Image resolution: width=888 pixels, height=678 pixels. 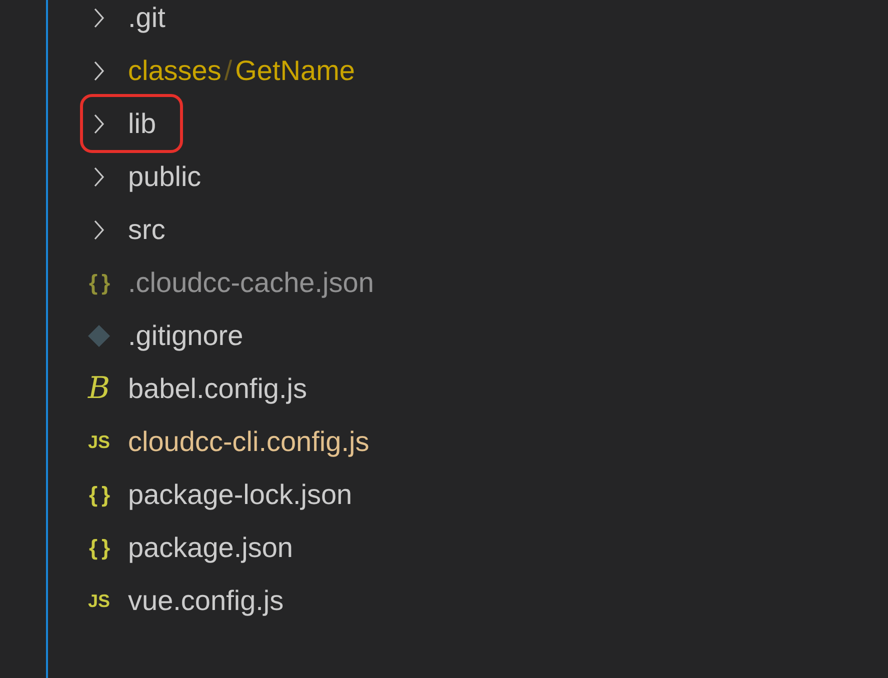 I want to click on babel-icon: B, so click(x=99, y=389).